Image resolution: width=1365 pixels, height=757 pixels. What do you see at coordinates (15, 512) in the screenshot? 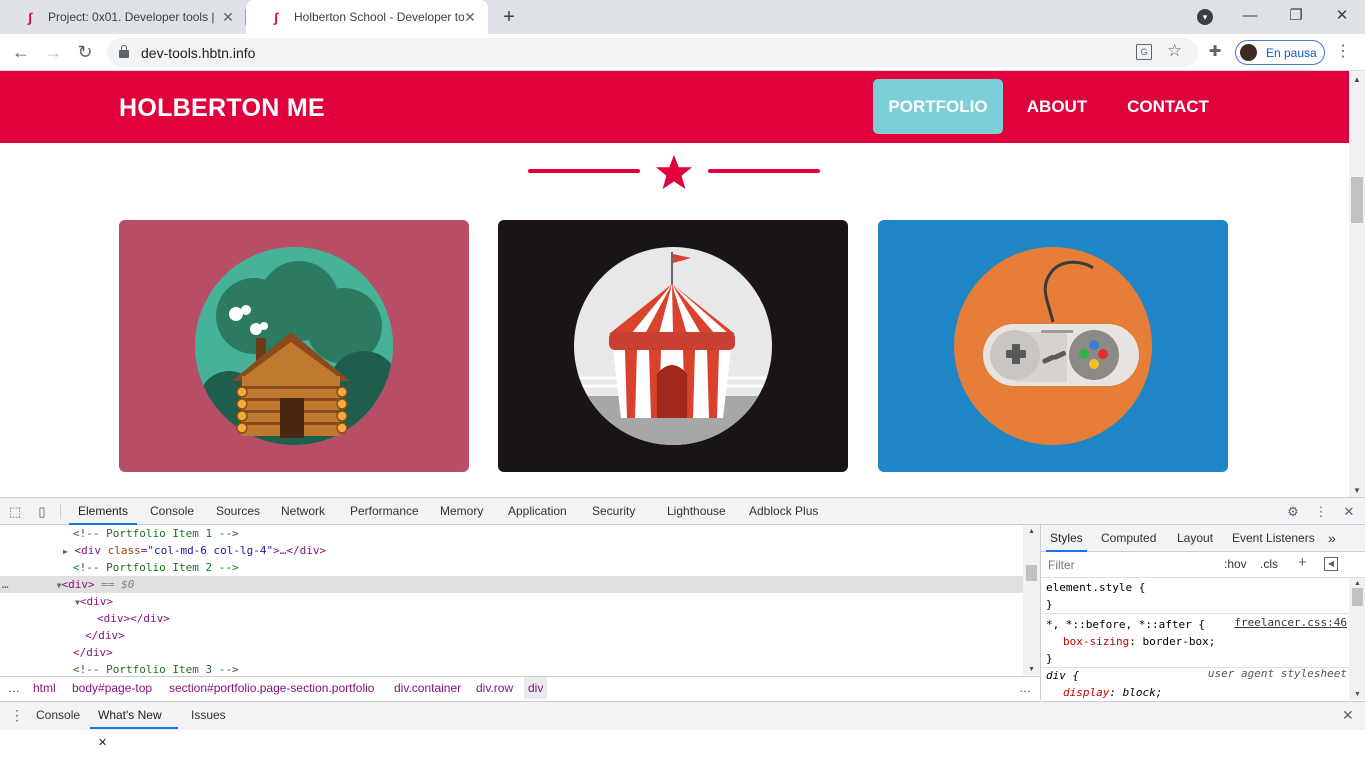
I see `inspect-element-icon: ⬚` at bounding box center [15, 512].